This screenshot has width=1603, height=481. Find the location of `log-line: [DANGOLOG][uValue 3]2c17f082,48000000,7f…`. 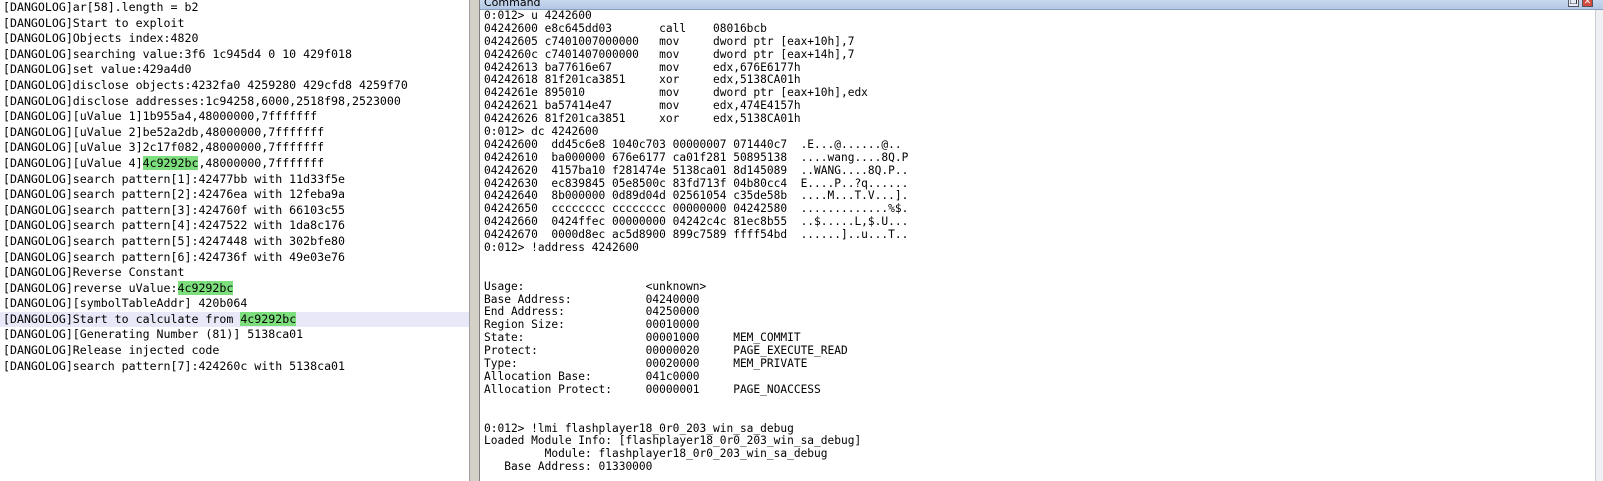

log-line: [DANGOLOG][uValue 3]2c17f082,48000000,7f… is located at coordinates (164, 147).